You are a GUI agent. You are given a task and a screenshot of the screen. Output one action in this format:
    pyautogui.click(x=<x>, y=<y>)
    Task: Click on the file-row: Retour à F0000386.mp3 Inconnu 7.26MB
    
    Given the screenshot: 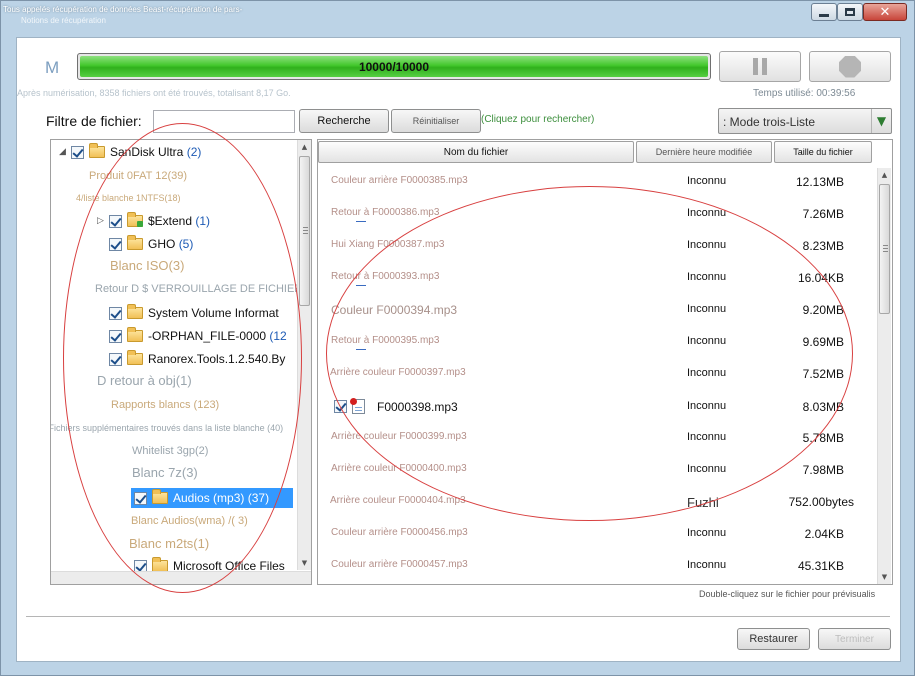 What is the action you would take?
    pyautogui.click(x=597, y=214)
    